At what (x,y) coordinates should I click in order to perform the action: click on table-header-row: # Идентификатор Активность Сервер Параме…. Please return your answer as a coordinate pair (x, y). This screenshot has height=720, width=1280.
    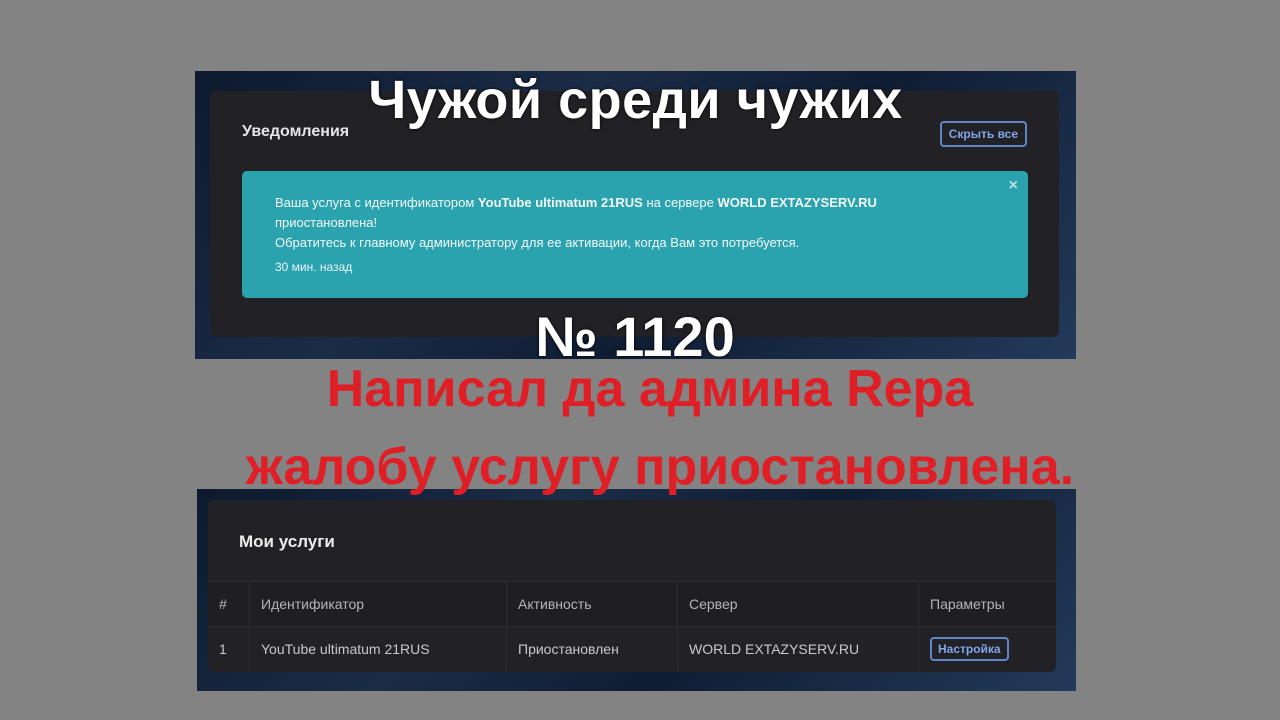
    Looking at the image, I should click on (632, 604).